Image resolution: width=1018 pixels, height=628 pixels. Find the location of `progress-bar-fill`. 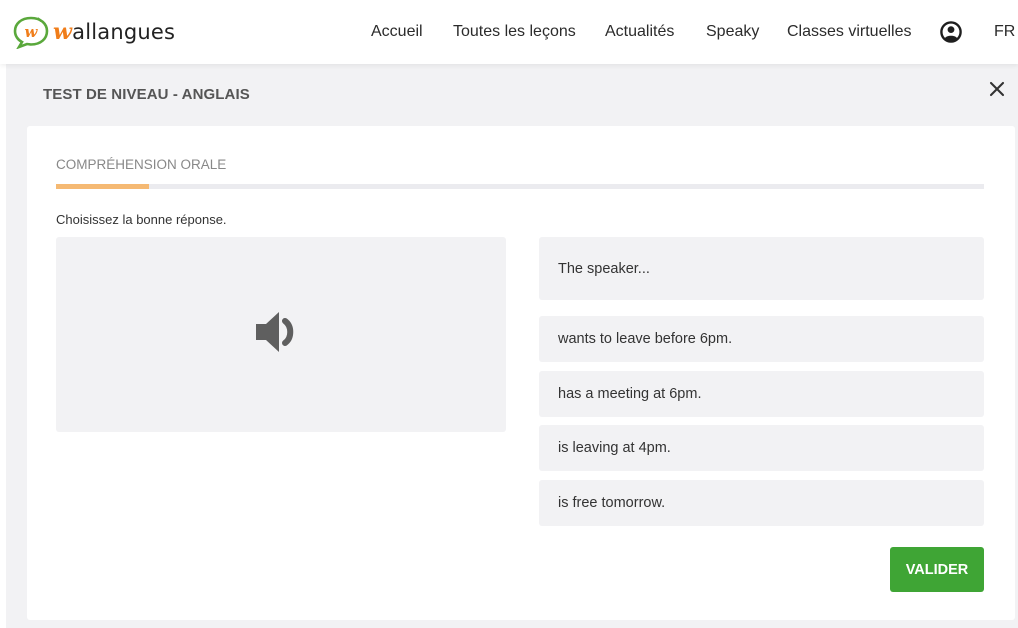

progress-bar-fill is located at coordinates (102, 186).